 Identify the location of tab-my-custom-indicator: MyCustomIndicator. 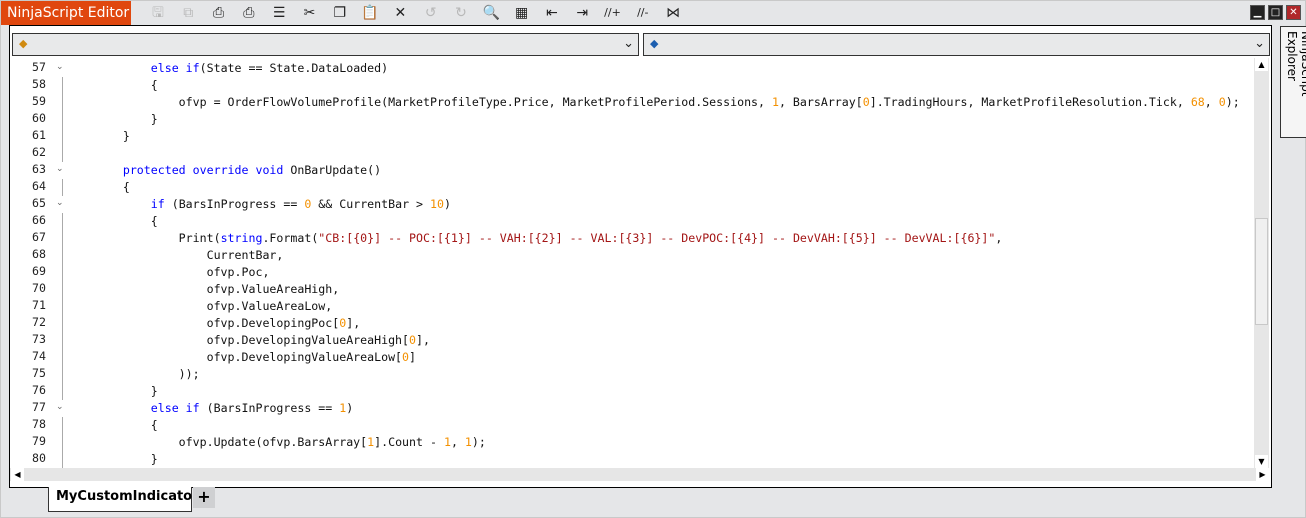
(123, 499).